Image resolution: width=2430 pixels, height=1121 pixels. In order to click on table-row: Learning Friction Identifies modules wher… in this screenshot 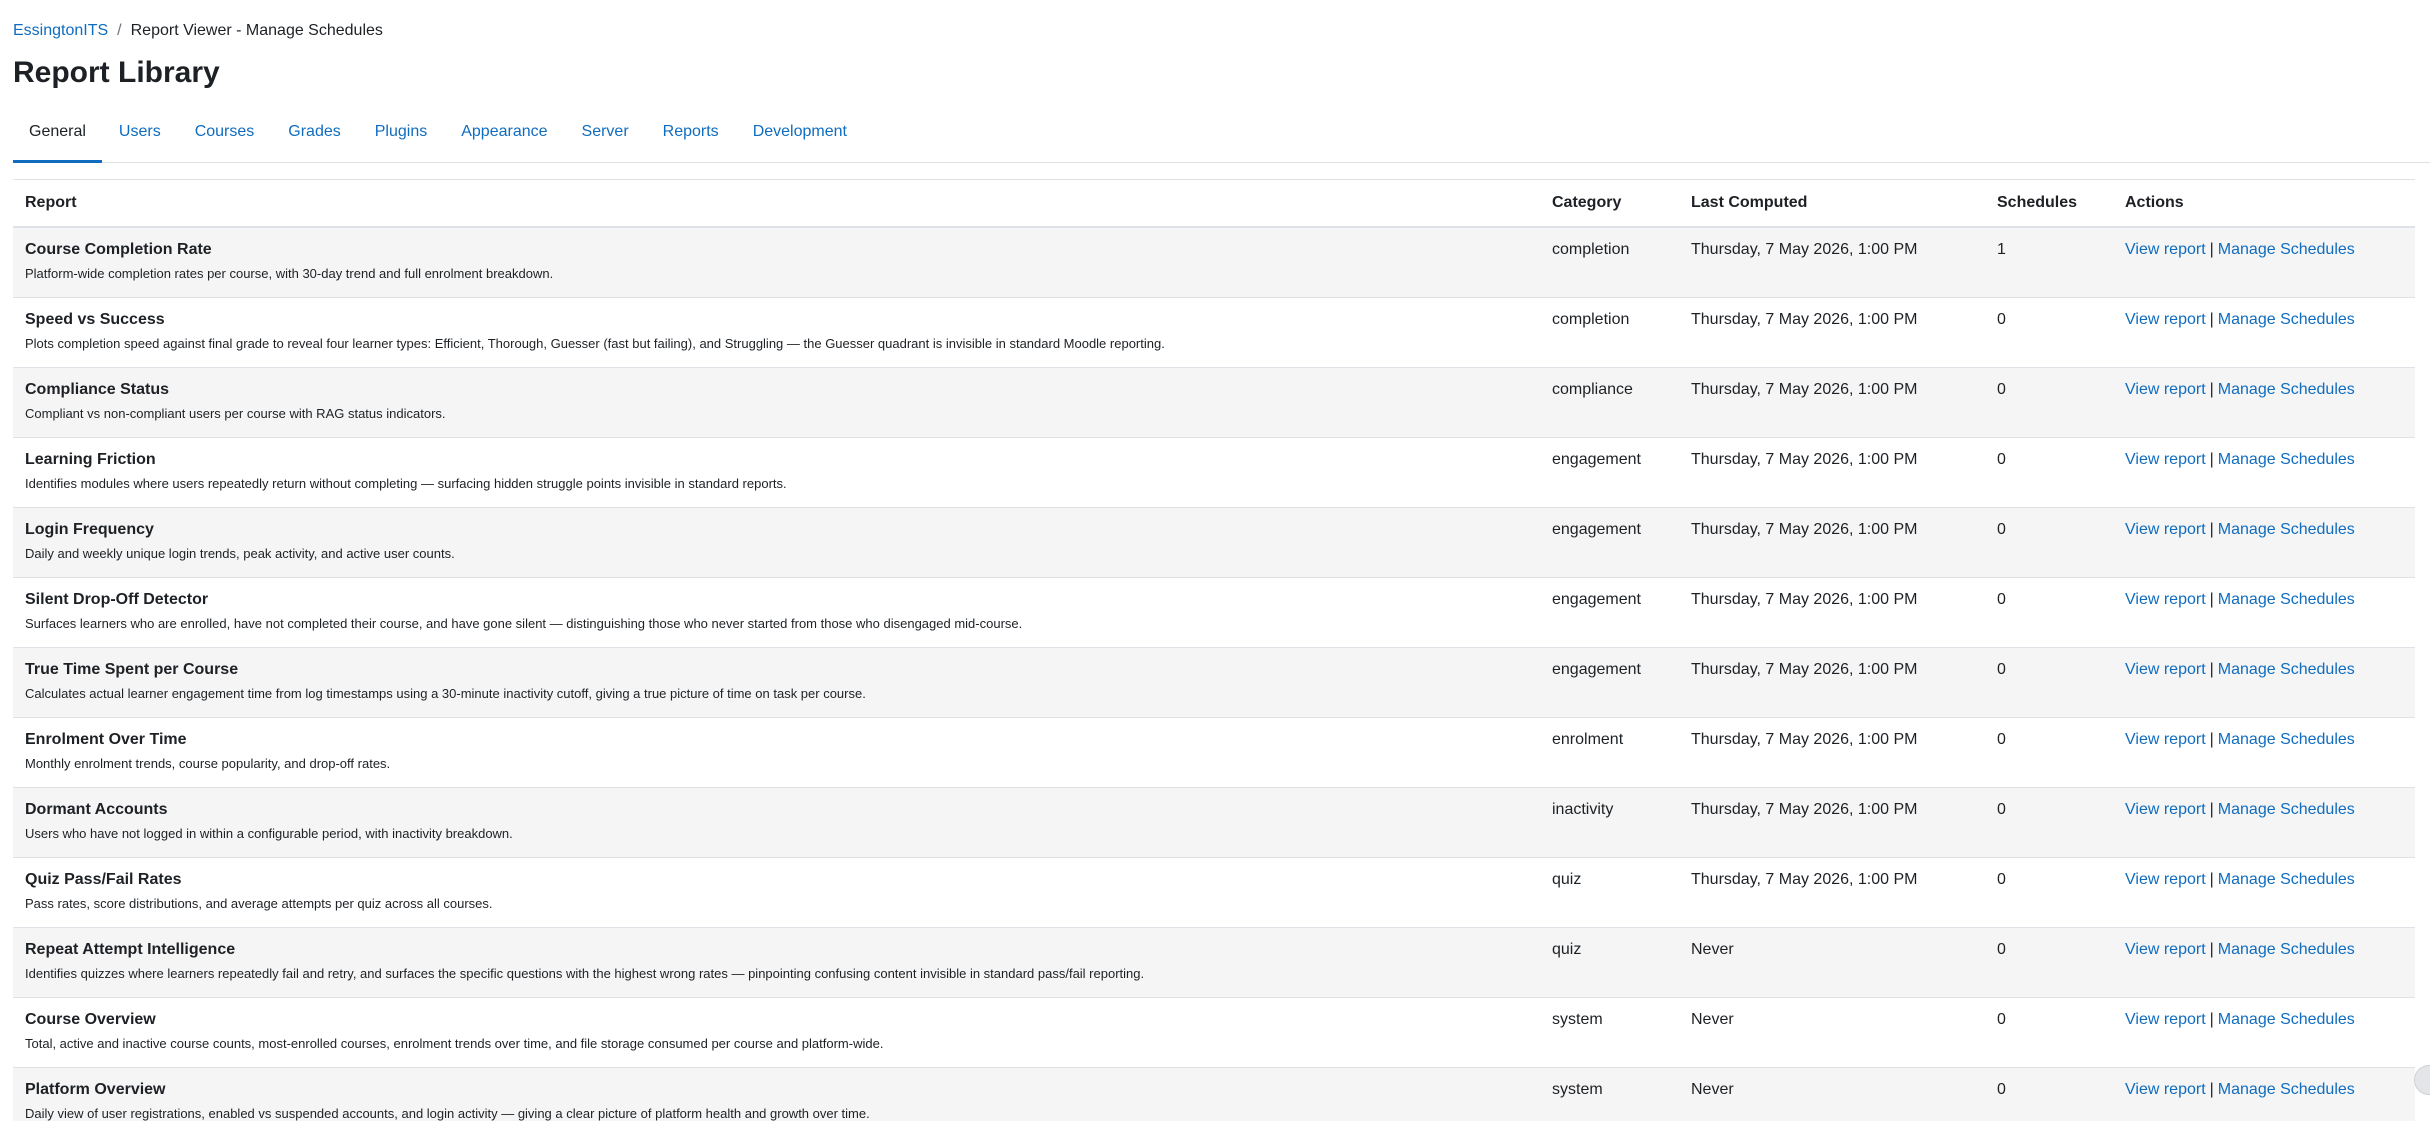, I will do `click(1214, 471)`.